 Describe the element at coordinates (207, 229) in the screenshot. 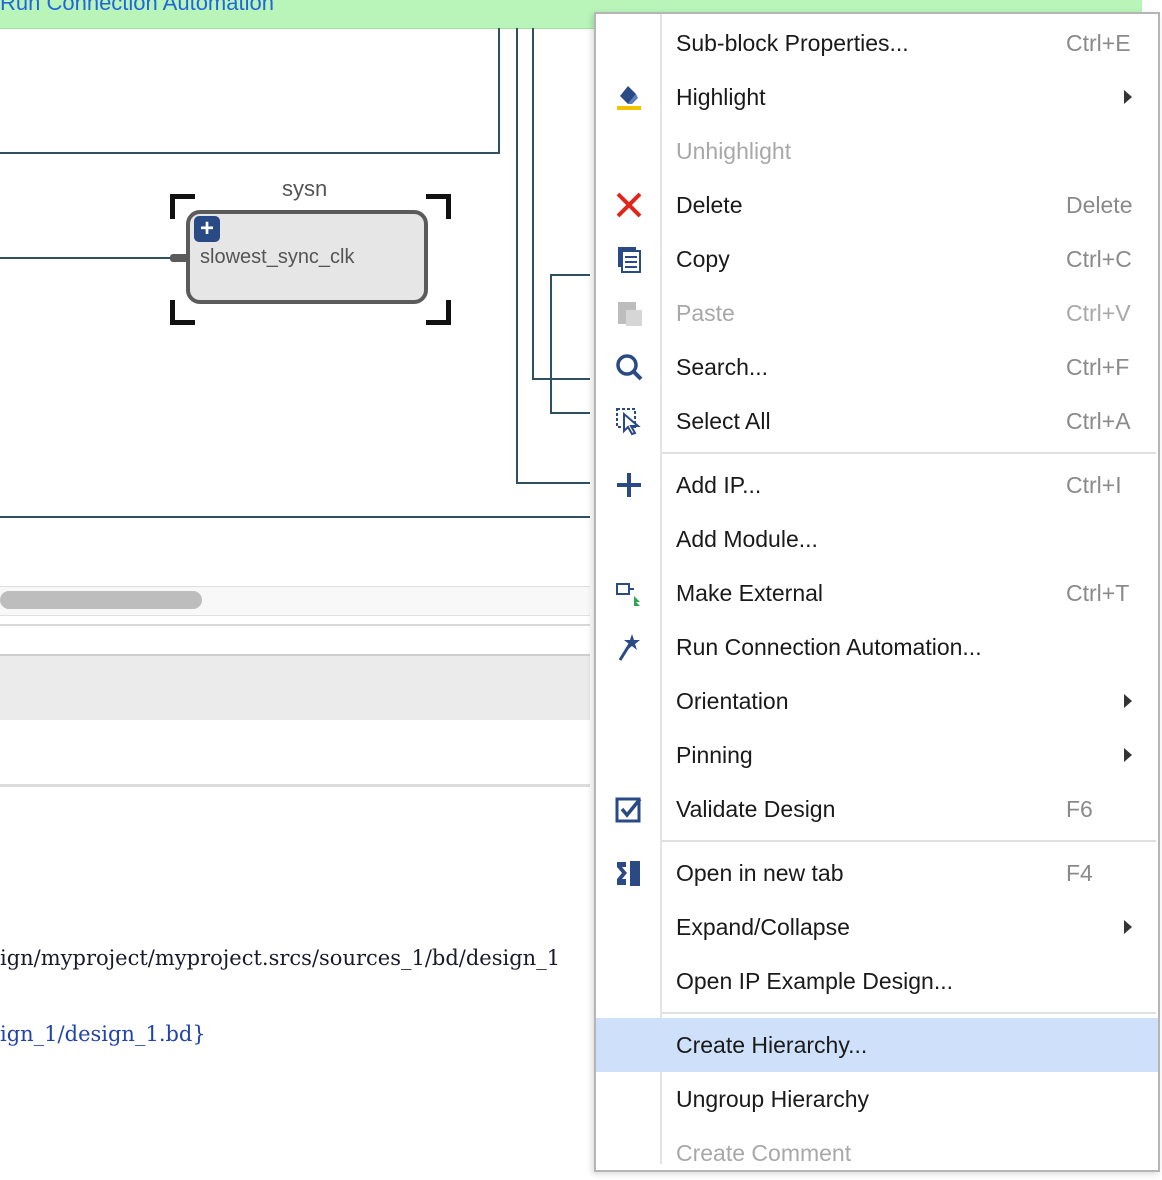

I see `expand-plus-icon: +` at that location.